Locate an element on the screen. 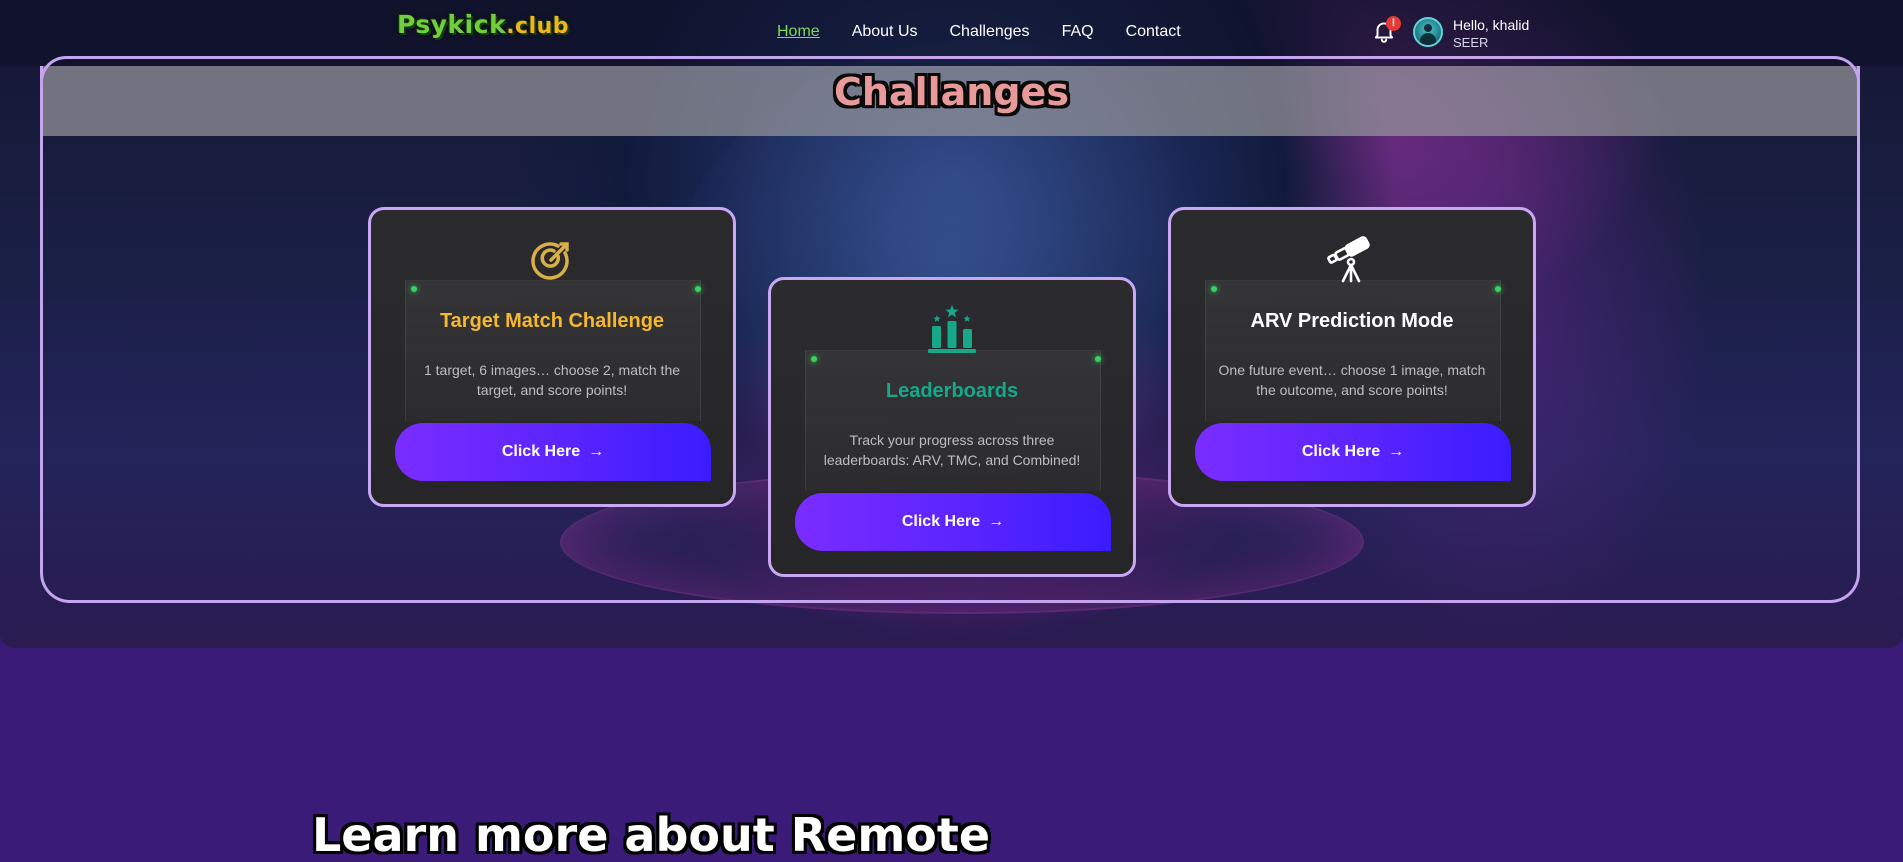 Image resolution: width=1903 pixels, height=862 pixels. target-match-click-here-button: Click Here → is located at coordinates (553, 452).